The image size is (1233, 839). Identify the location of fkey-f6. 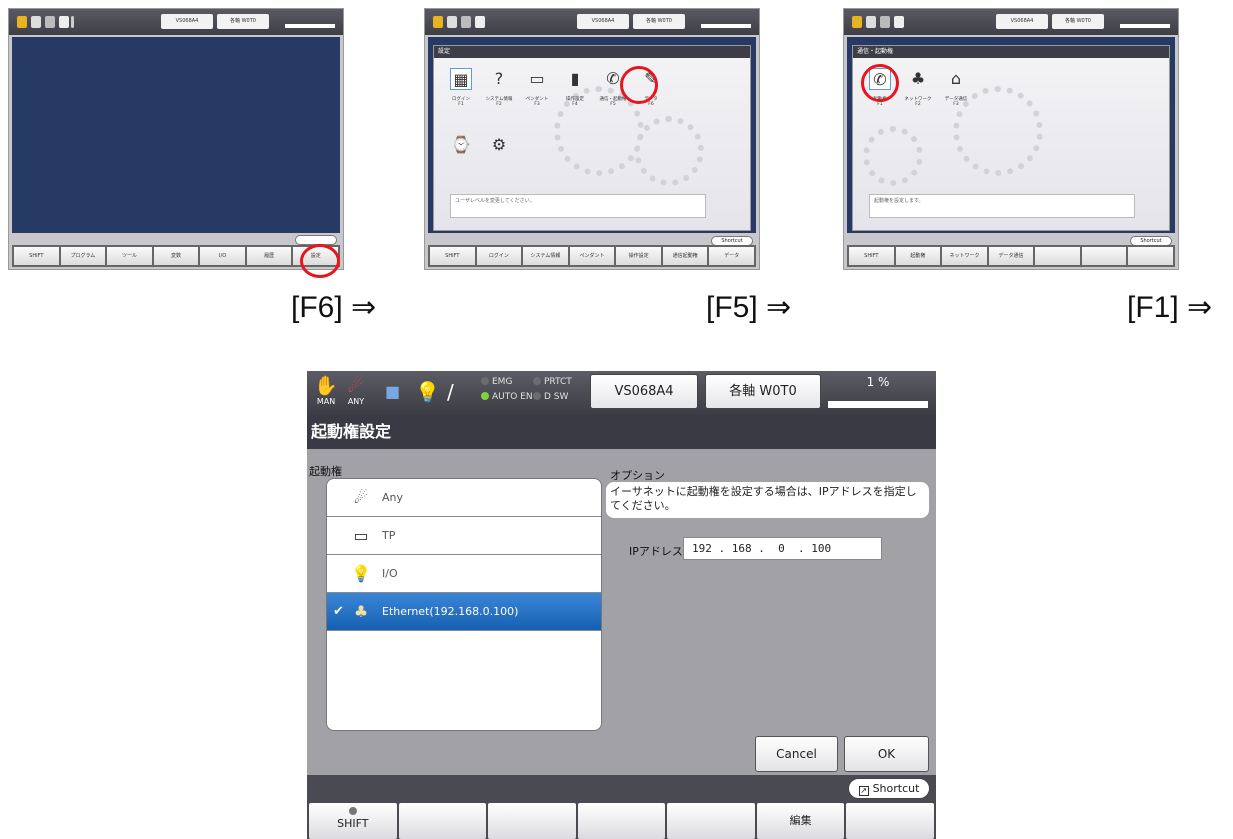
(890, 821).